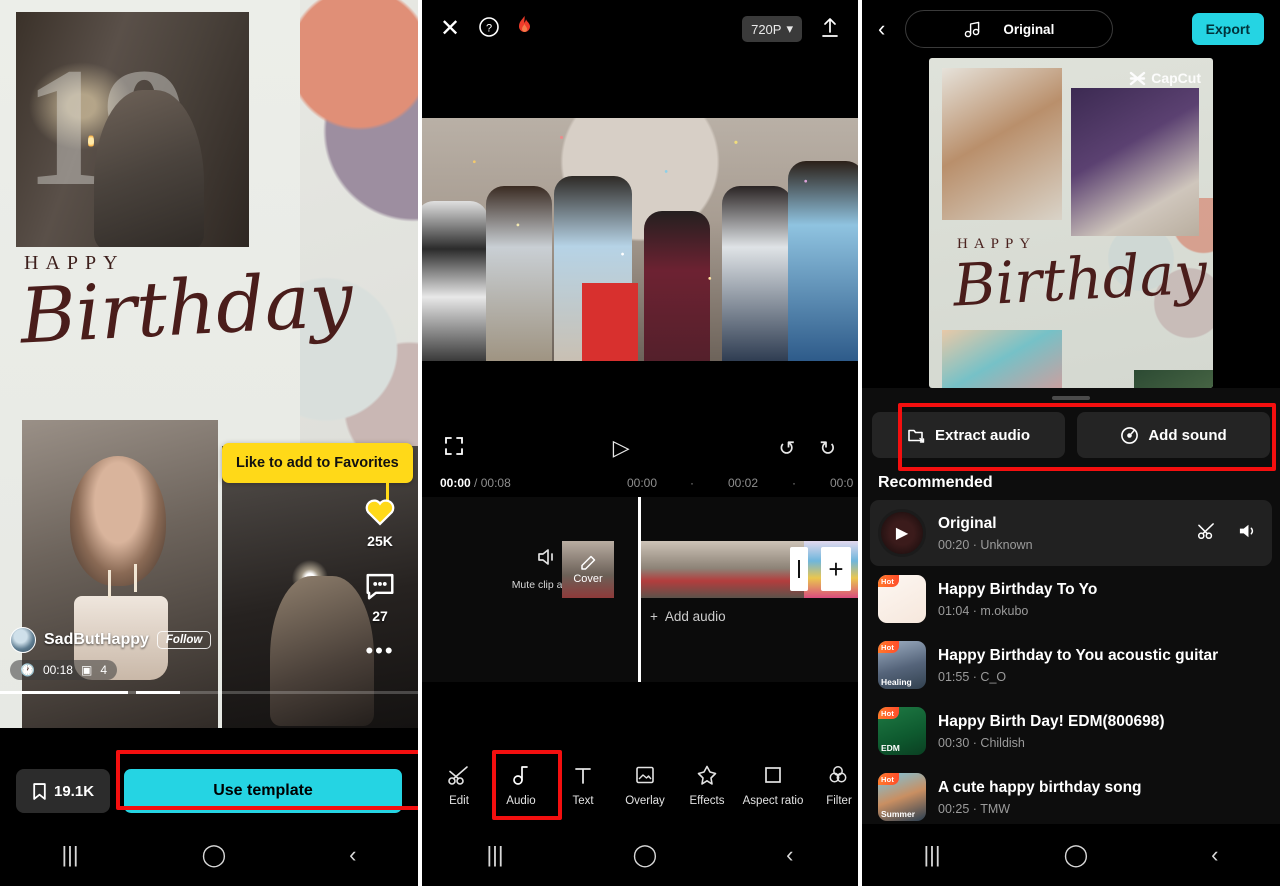 Image resolution: width=1280 pixels, height=886 pixels. Describe the element at coordinates (588, 578) in the screenshot. I see `cover-label: Cover` at that location.